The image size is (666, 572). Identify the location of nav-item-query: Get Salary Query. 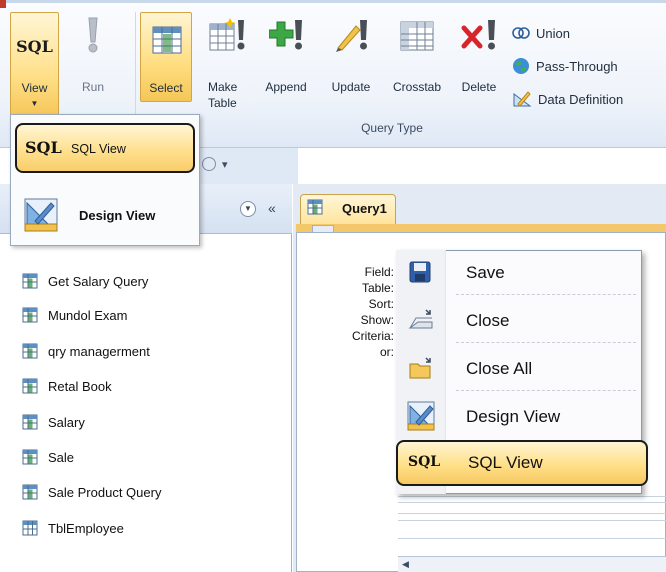
(85, 281).